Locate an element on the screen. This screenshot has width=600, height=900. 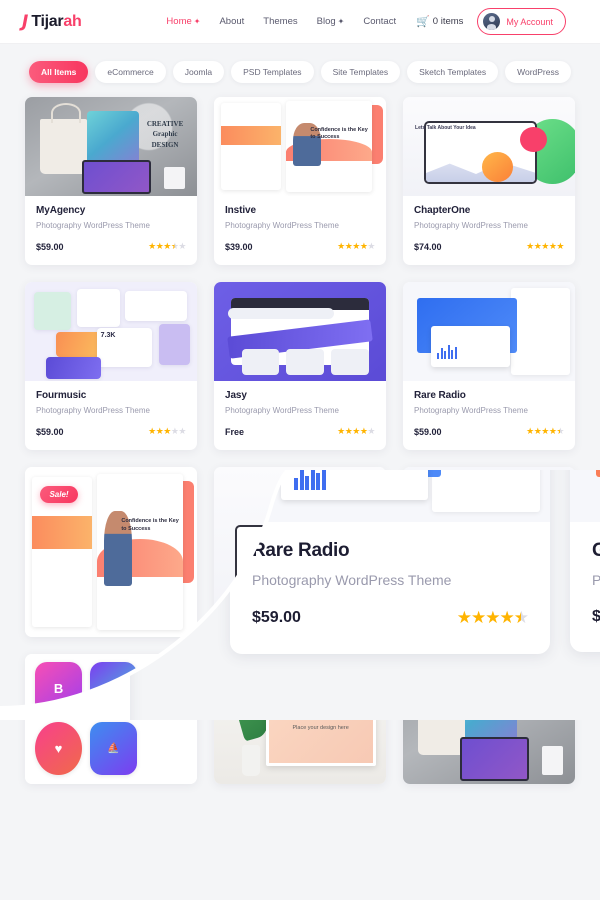
nav-label-blog: Blog is located at coordinates (326, 21).